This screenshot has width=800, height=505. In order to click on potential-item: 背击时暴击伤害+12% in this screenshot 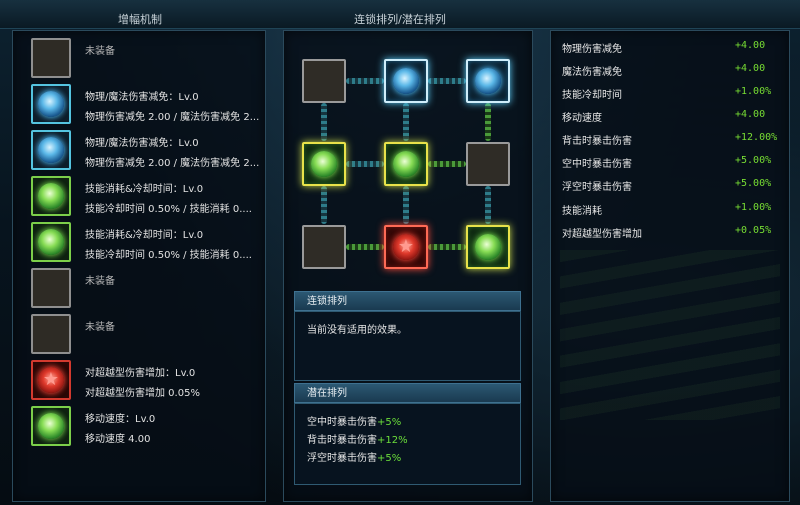, I will do `click(357, 438)`.